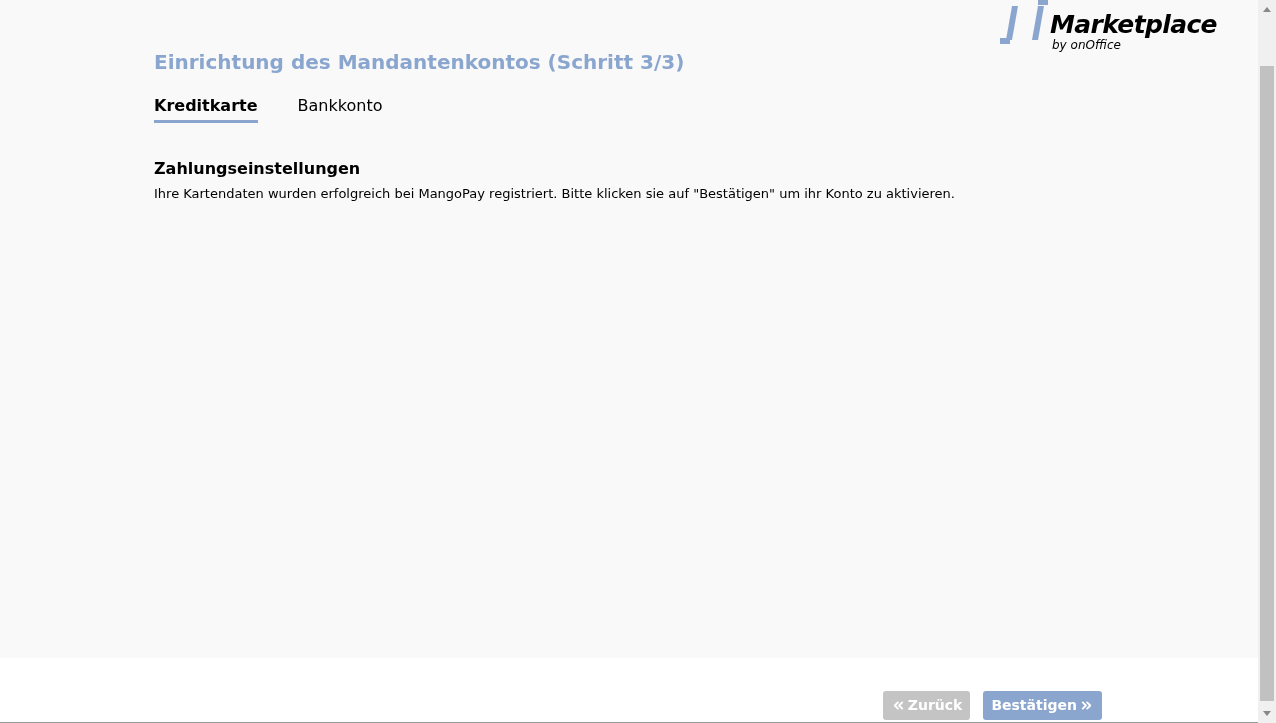  What do you see at coordinates (1086, 45) in the screenshot?
I see `logo-subtitle: by onOffice` at bounding box center [1086, 45].